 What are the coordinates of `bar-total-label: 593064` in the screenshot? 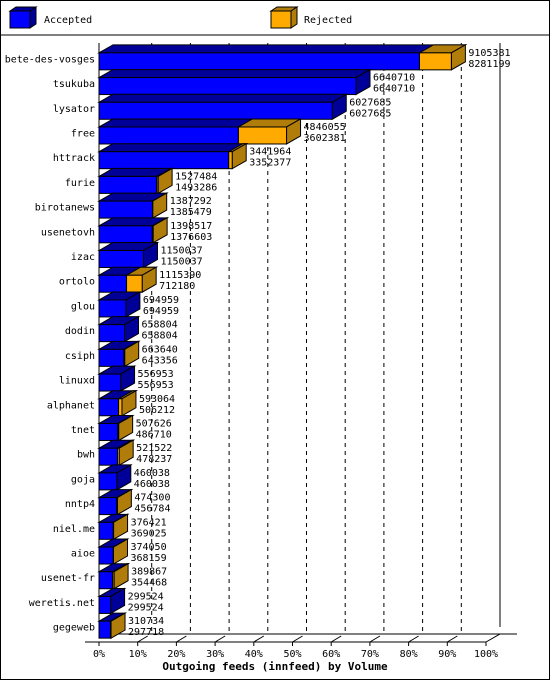 It's located at (157, 399).